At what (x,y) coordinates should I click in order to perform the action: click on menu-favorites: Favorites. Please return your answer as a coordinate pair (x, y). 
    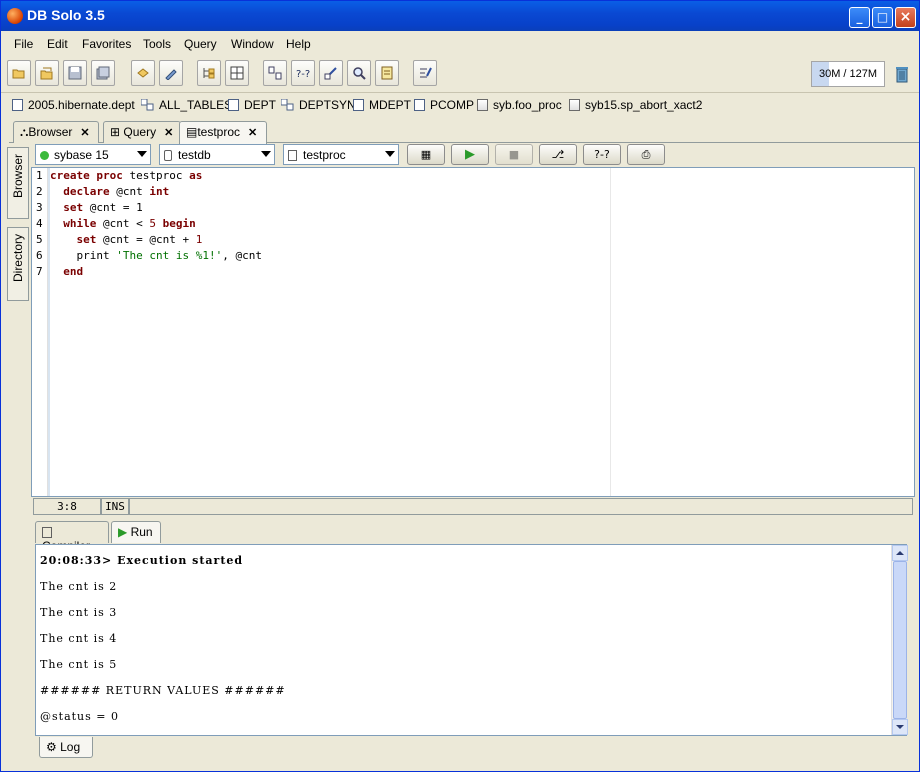
    Looking at the image, I should click on (106, 44).